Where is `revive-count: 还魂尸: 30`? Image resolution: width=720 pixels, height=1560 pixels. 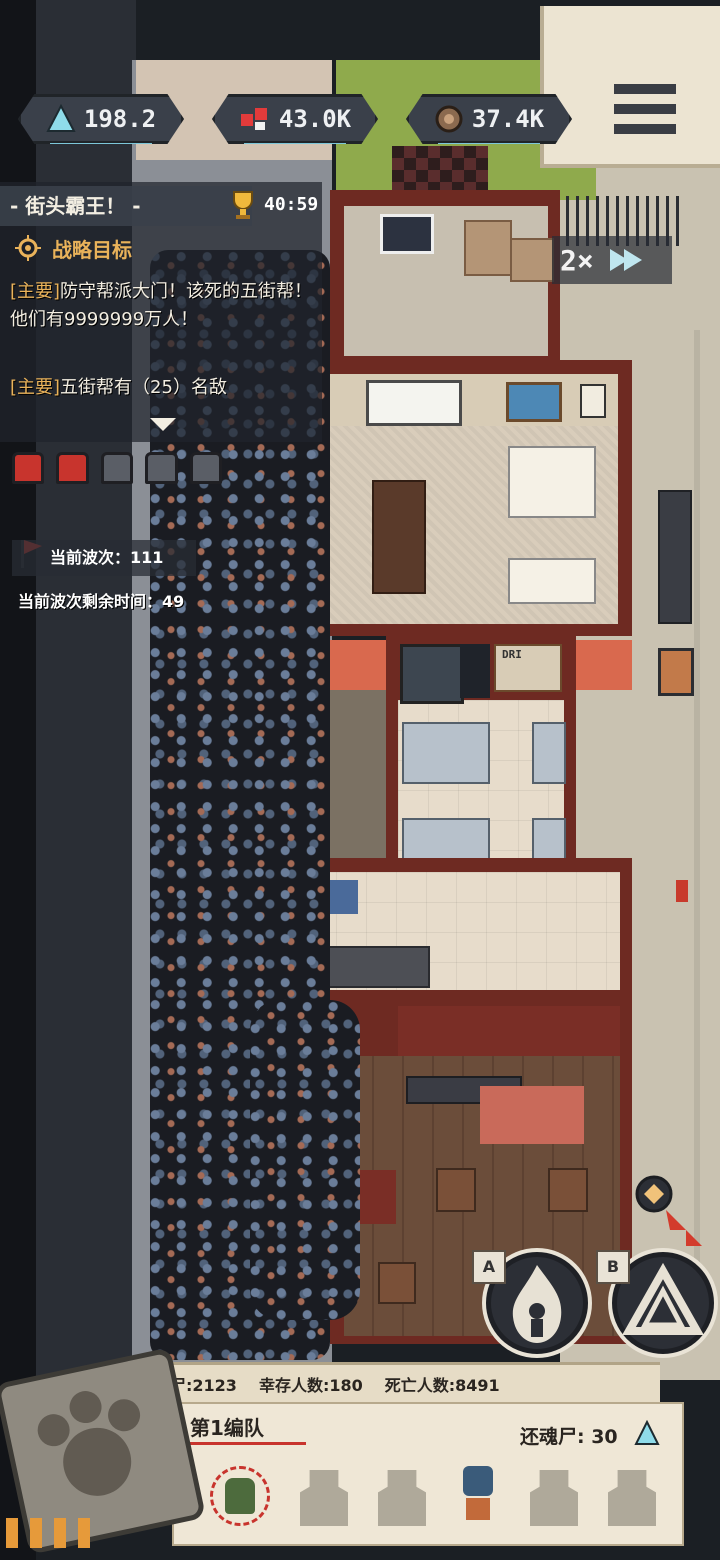 revive-count: 还魂尸: 30 is located at coordinates (569, 1437).